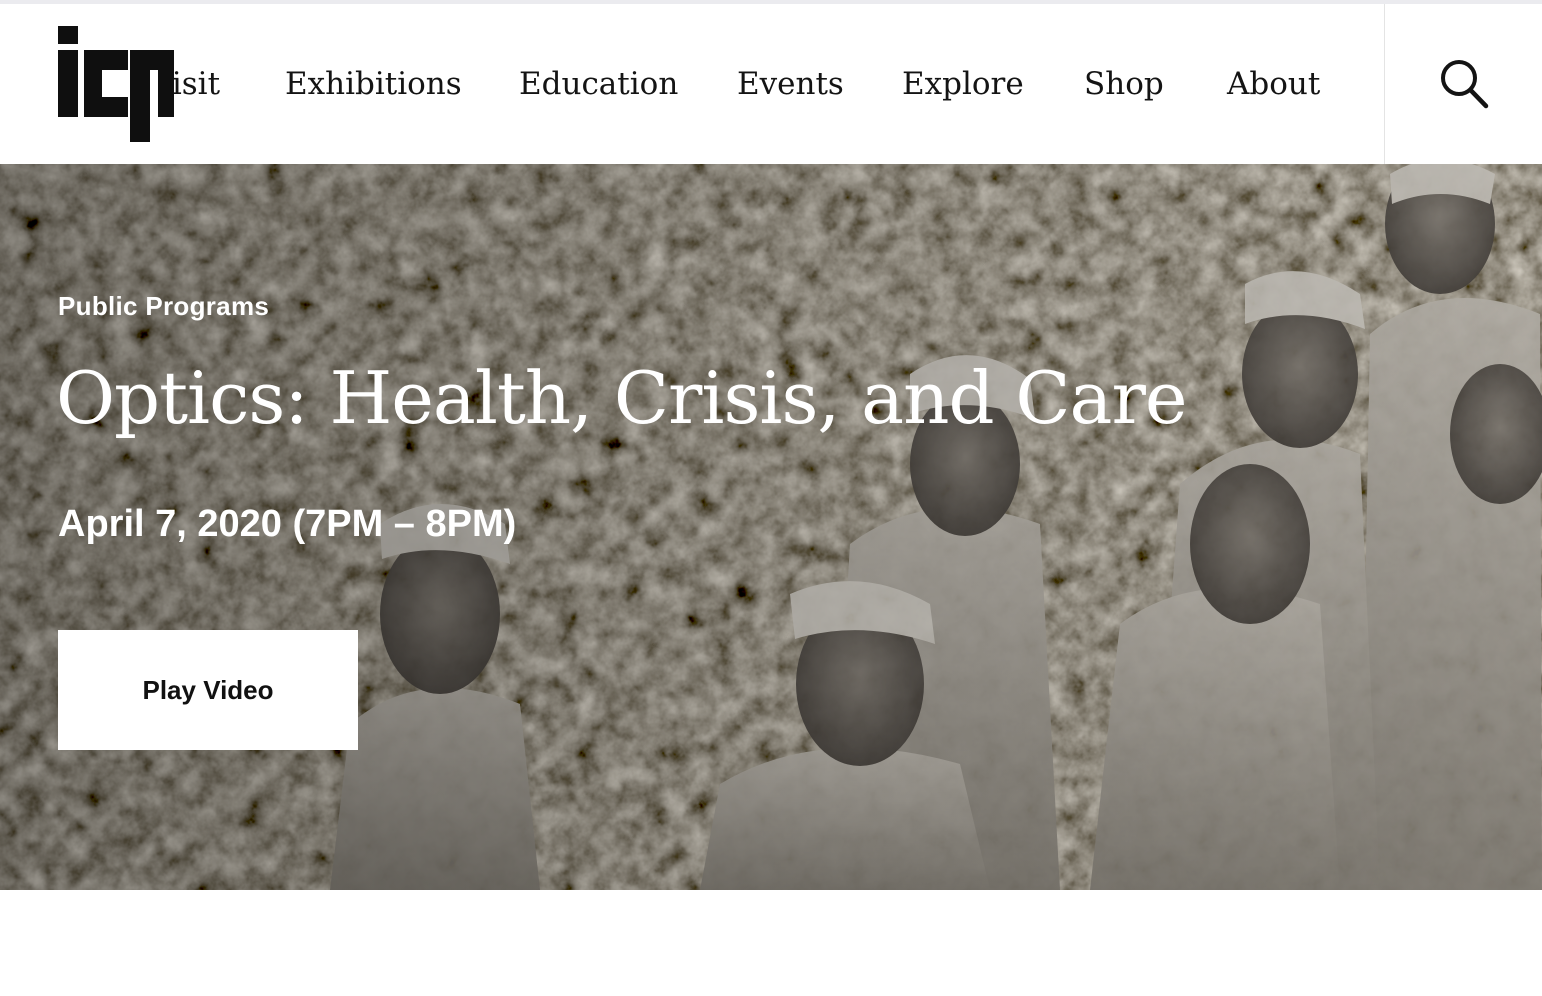 This screenshot has height=996, width=1542. I want to click on search-button, so click(1463, 84).